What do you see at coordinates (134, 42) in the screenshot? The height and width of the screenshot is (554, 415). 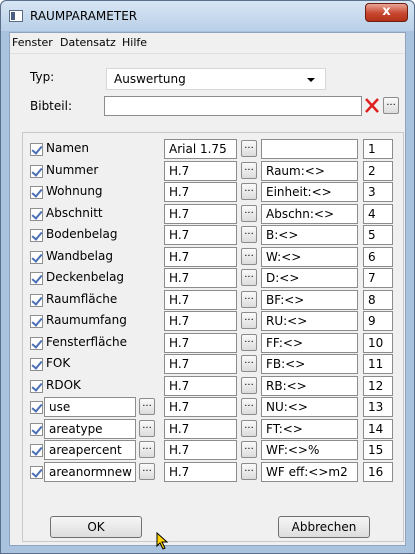 I see `menu-hilfe: Hilfe` at bounding box center [134, 42].